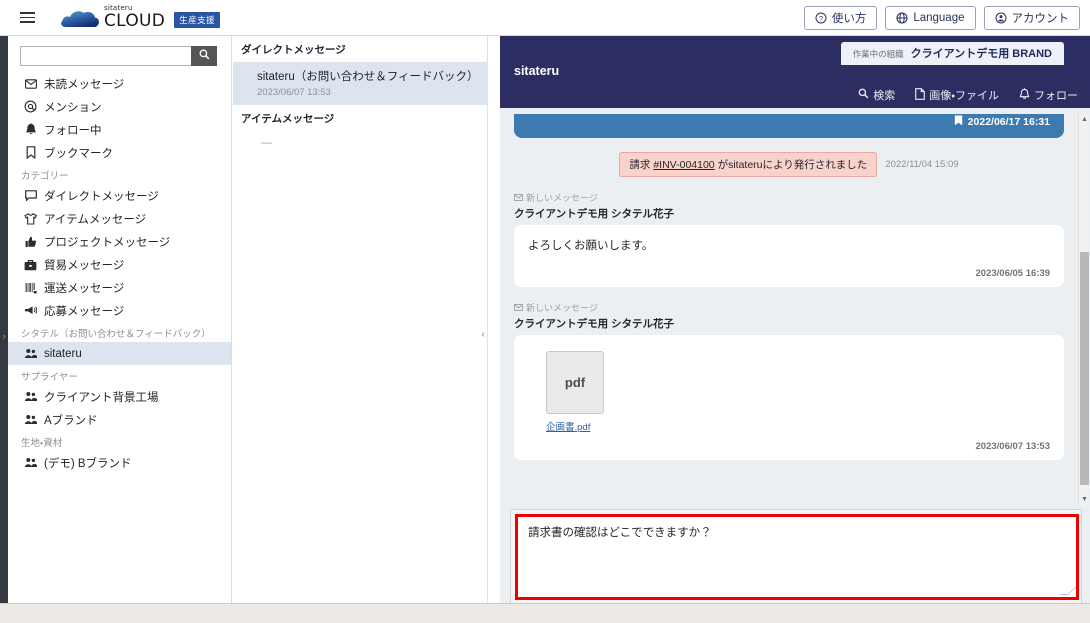 This screenshot has height=623, width=1090. I want to click on sidebar-category-header: カテゴリー, so click(45, 176).